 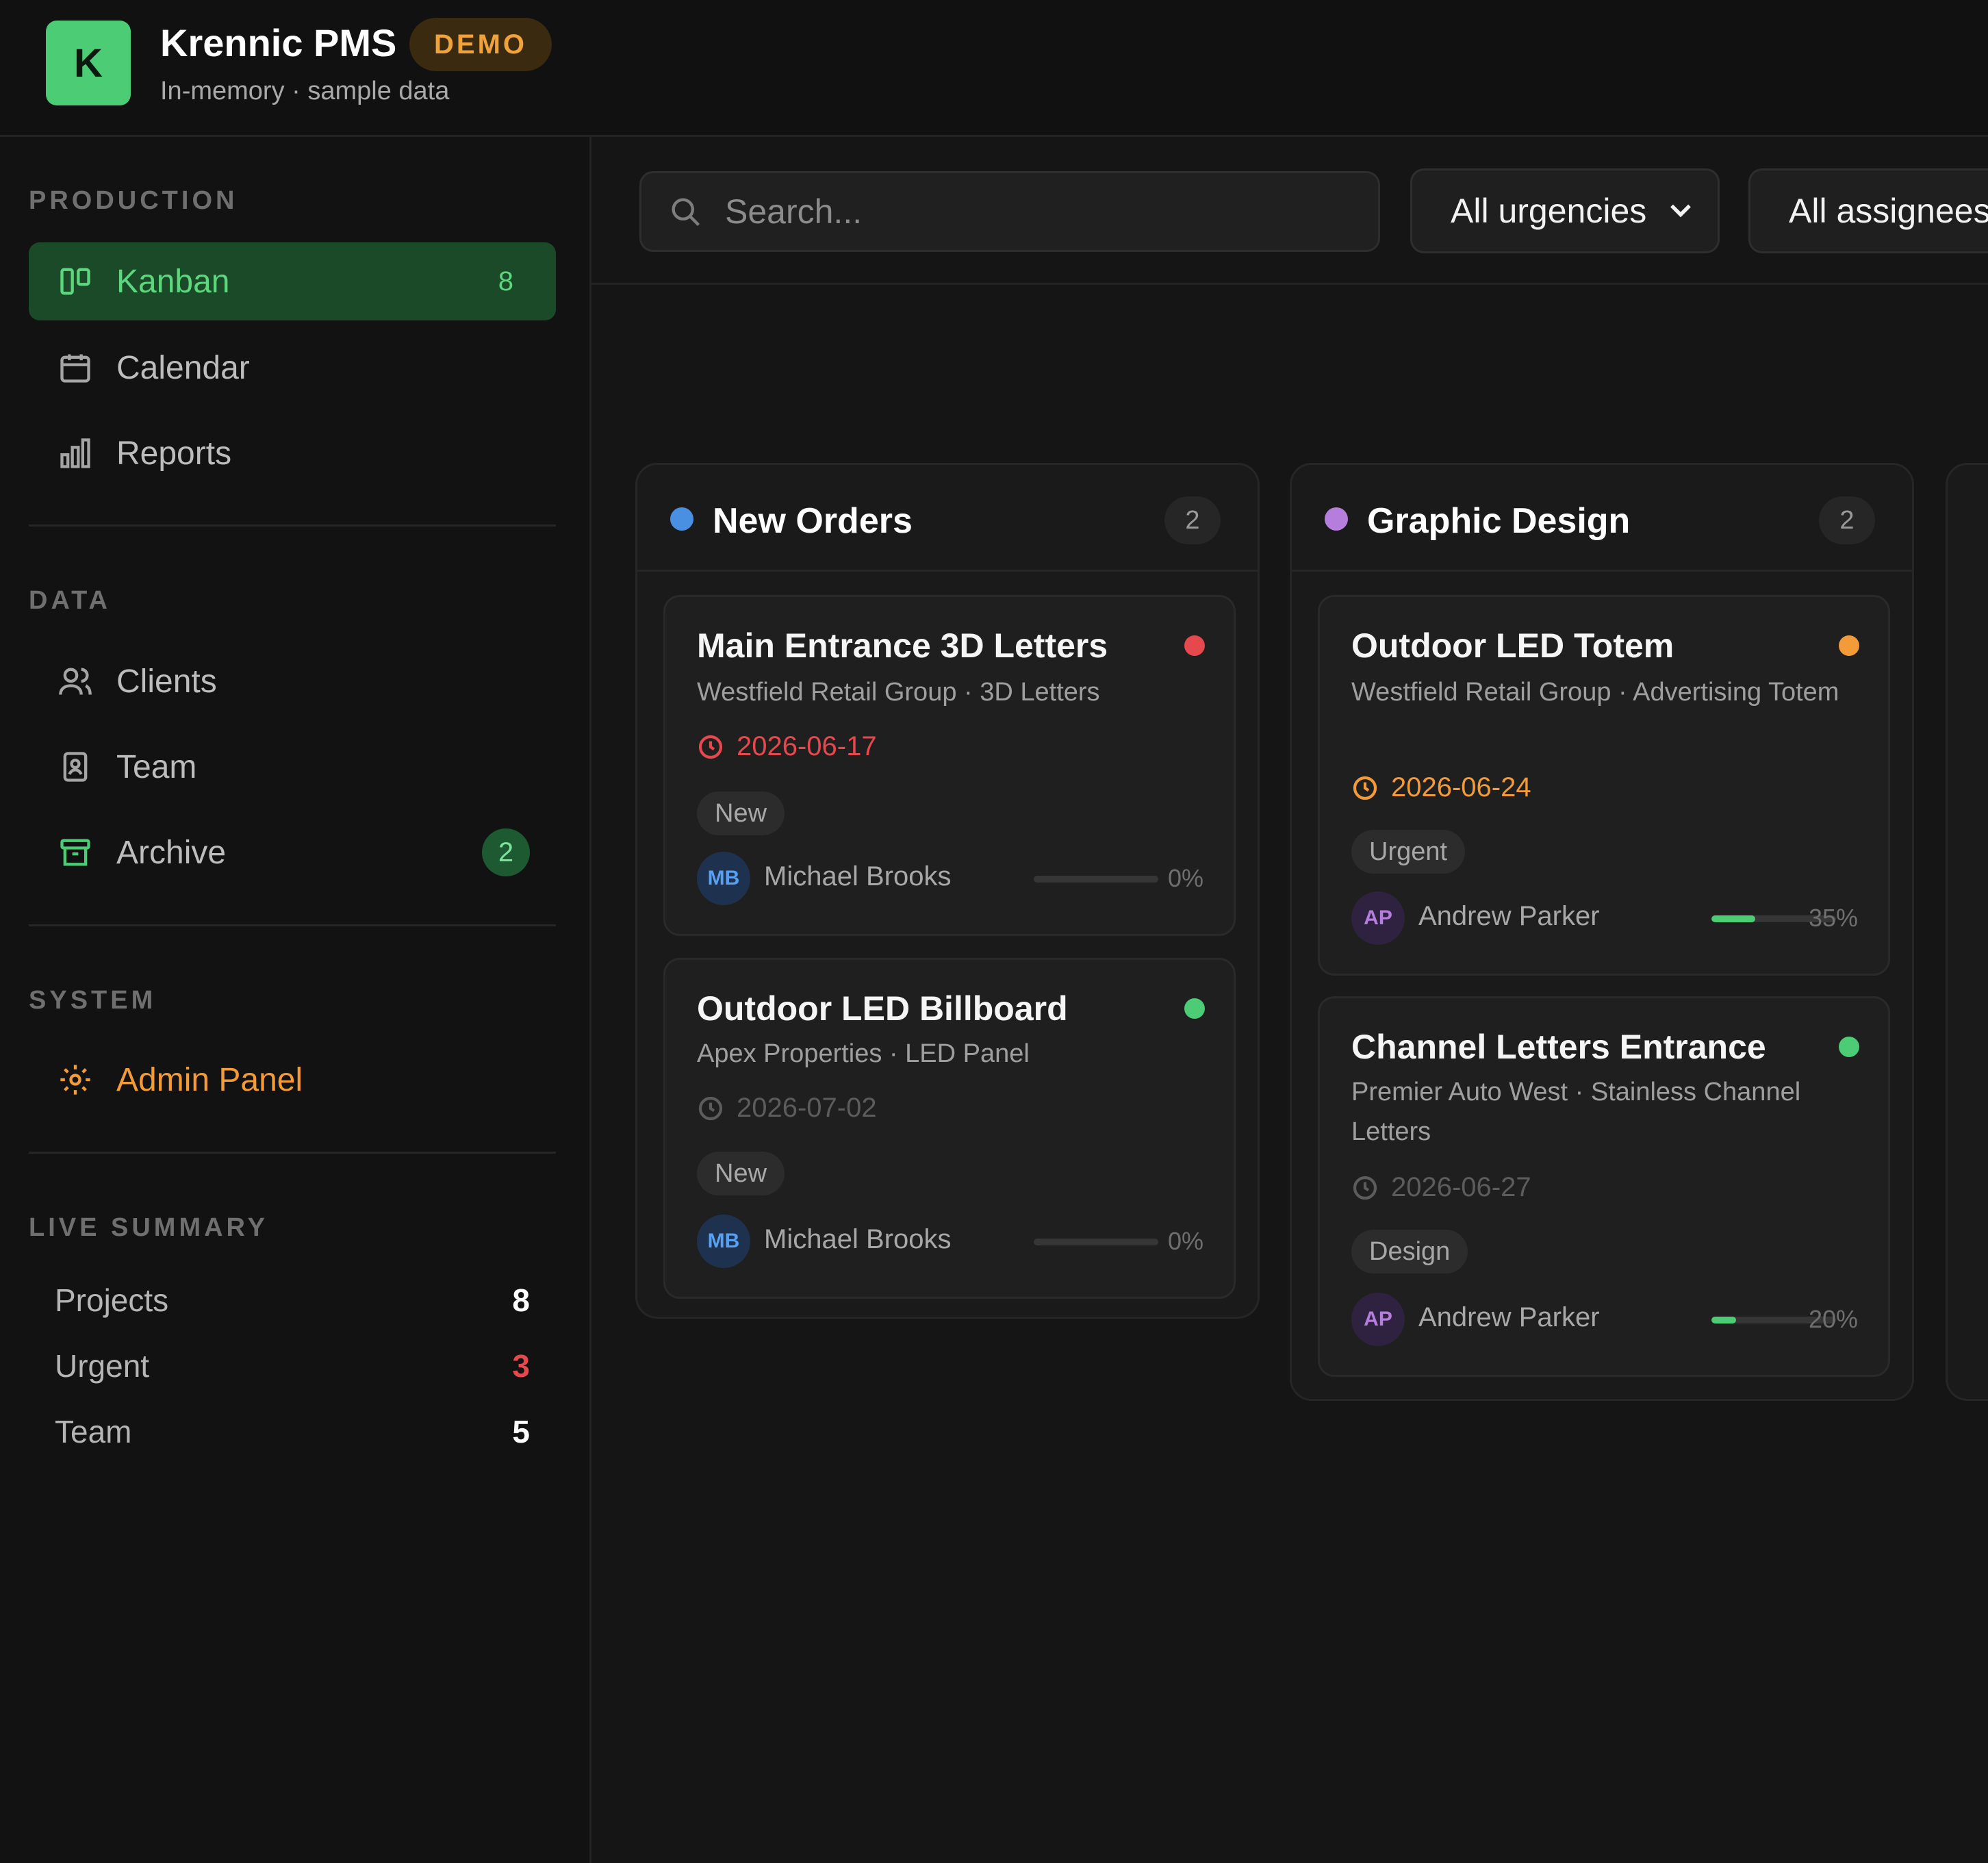 I want to click on summary-row-urgent: Urgent 3, so click(x=294, y=1365).